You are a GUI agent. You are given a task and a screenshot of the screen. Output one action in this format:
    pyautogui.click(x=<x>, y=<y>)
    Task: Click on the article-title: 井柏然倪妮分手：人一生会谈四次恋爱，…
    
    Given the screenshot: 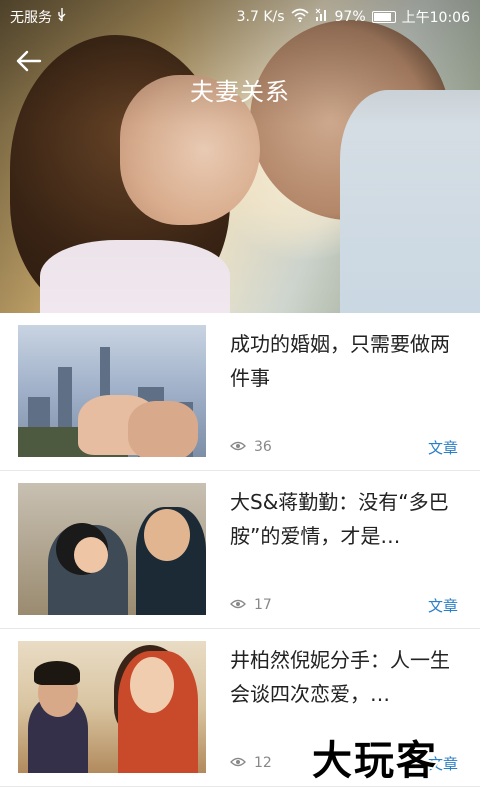 What is the action you would take?
    pyautogui.click(x=346, y=677)
    